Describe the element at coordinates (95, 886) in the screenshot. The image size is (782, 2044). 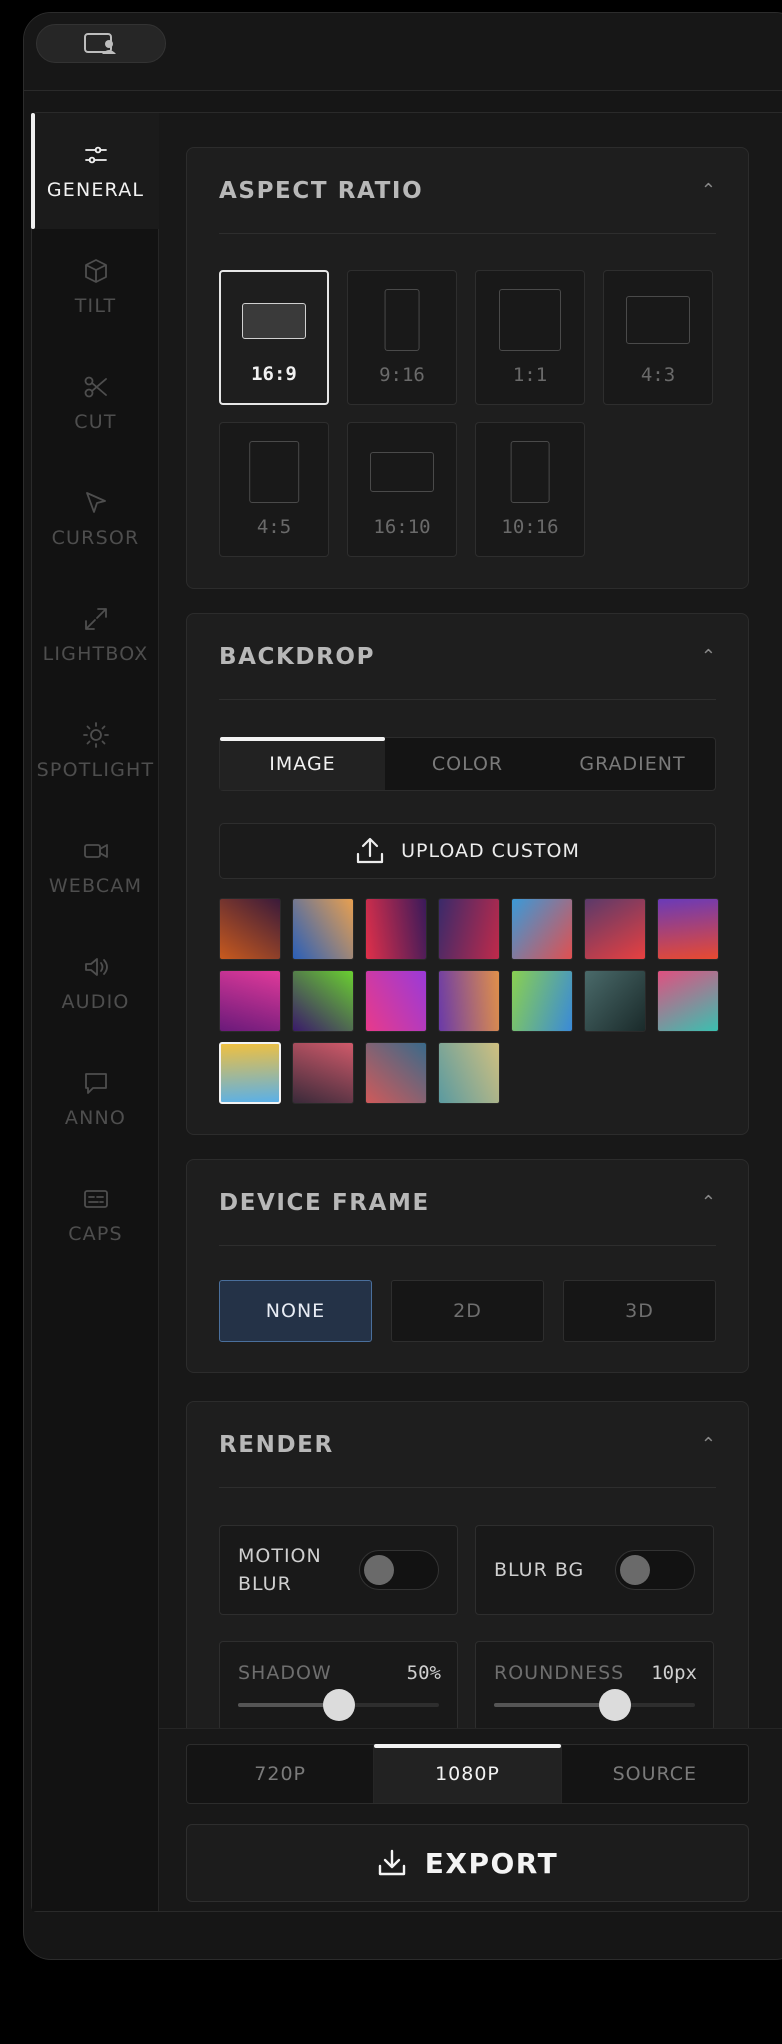
I see `sidebar-item-label: WEBCAM` at that location.